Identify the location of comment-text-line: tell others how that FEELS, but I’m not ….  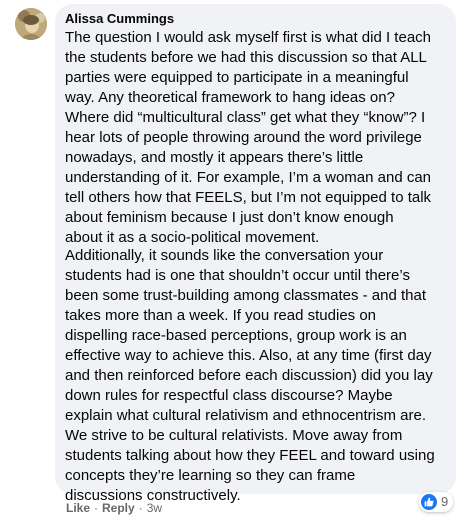
(248, 197).